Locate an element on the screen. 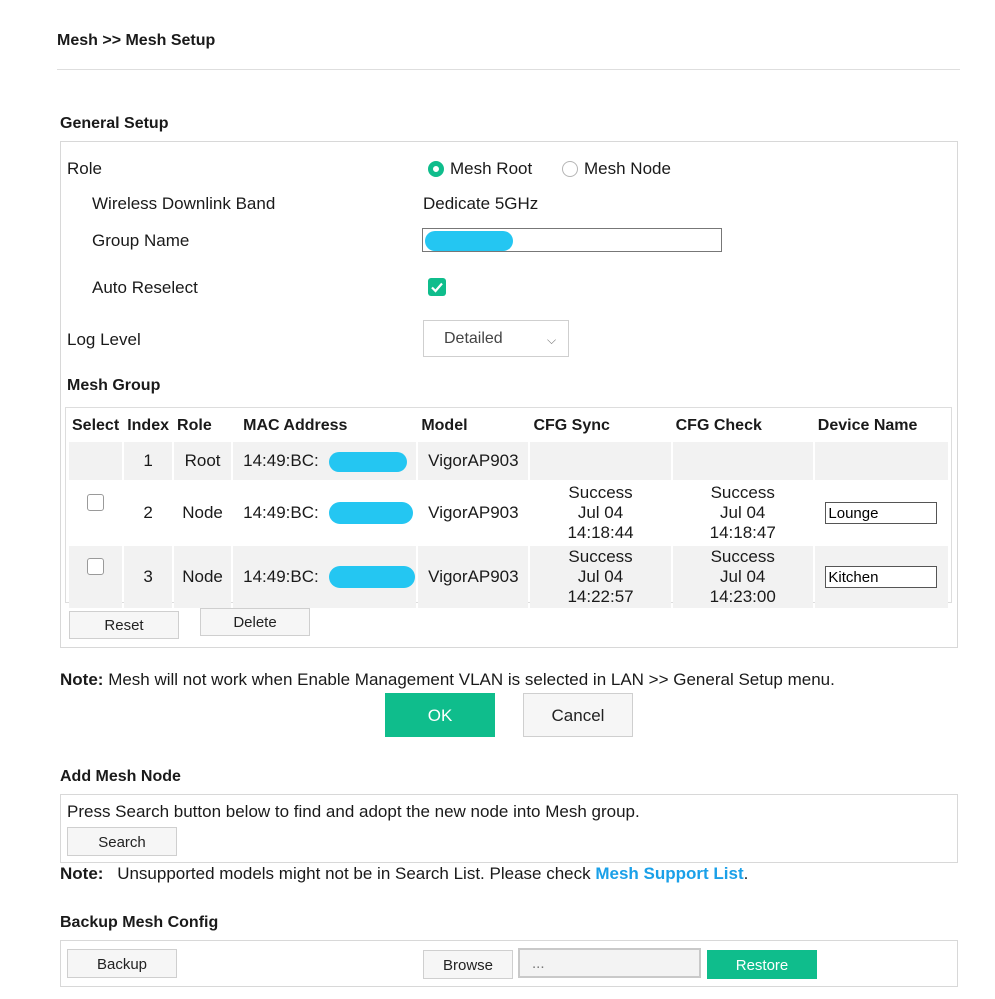  col-role: Role is located at coordinates (203, 425).